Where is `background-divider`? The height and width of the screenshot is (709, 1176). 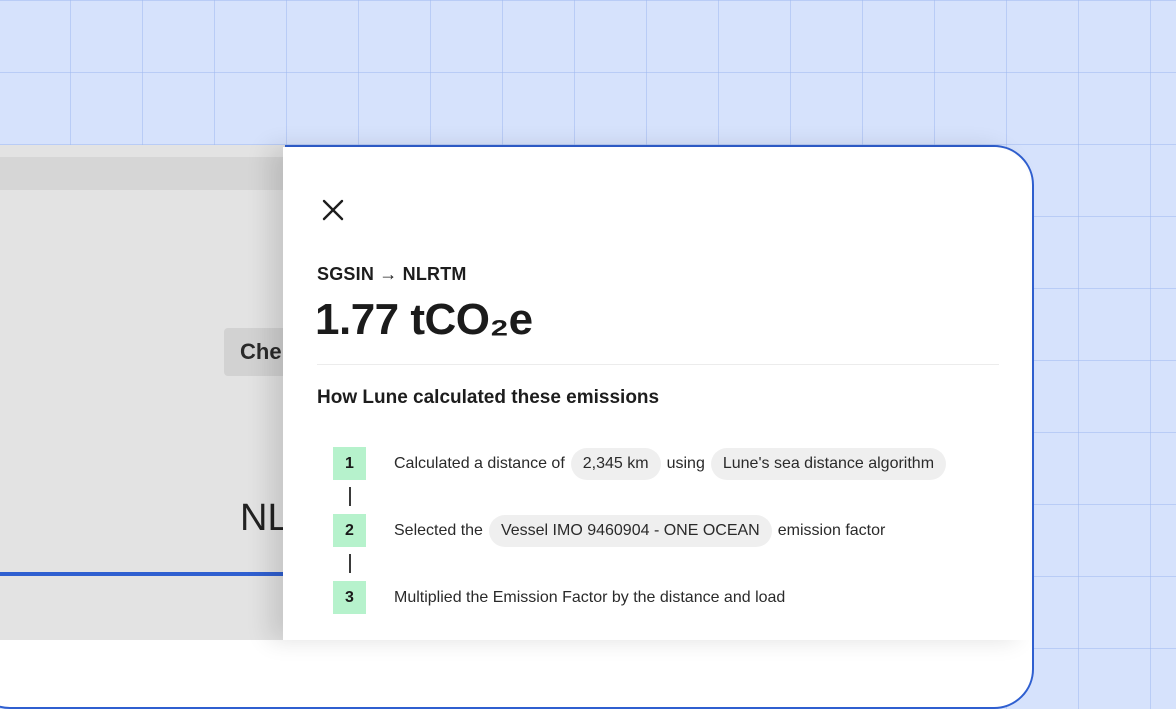 background-divider is located at coordinates (142, 574).